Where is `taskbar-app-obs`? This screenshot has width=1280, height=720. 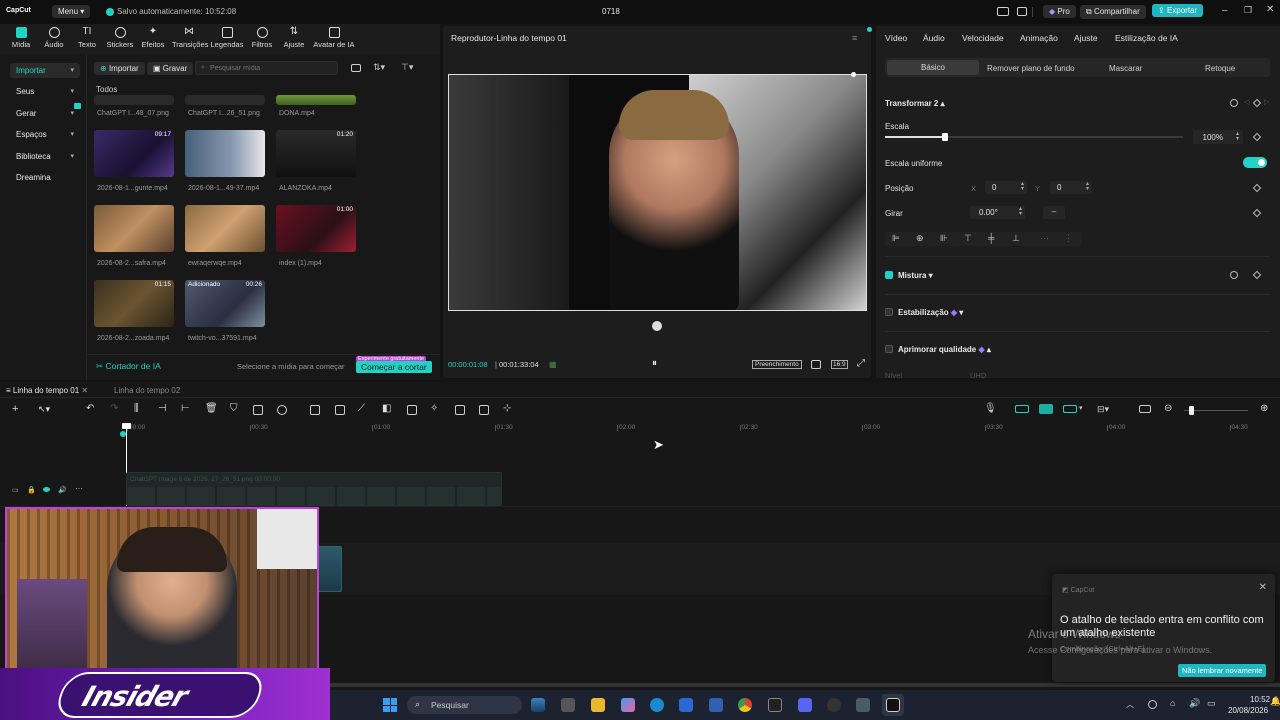
taskbar-app-obs is located at coordinates (834, 705).